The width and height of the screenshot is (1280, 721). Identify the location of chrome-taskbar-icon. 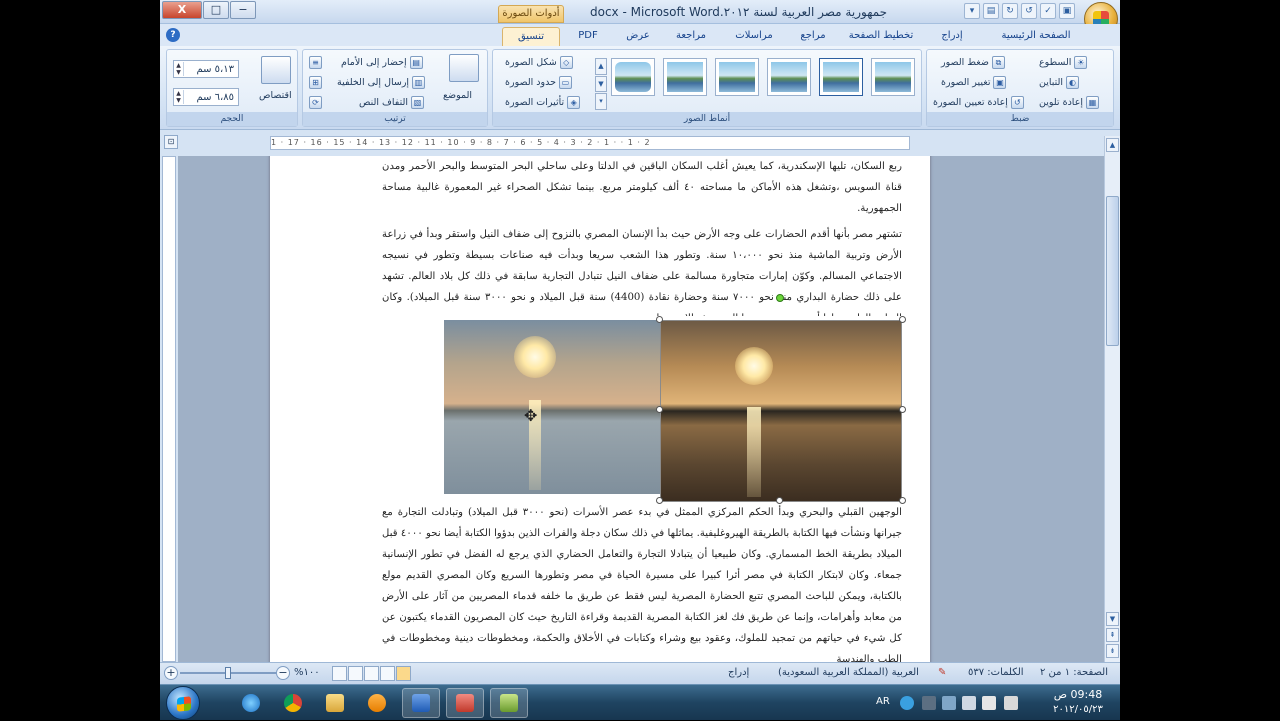
(293, 703).